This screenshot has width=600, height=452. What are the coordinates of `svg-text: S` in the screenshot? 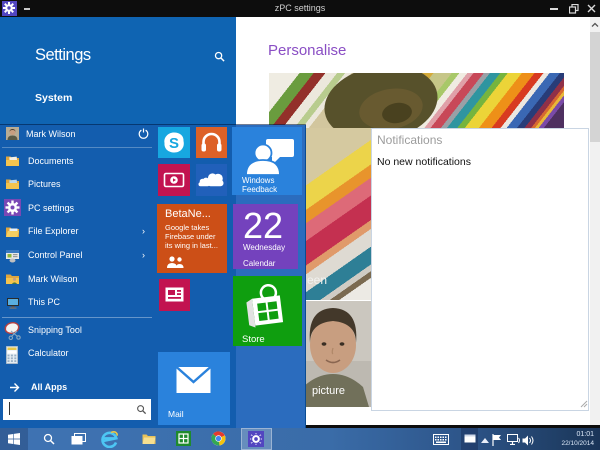 It's located at (174, 143).